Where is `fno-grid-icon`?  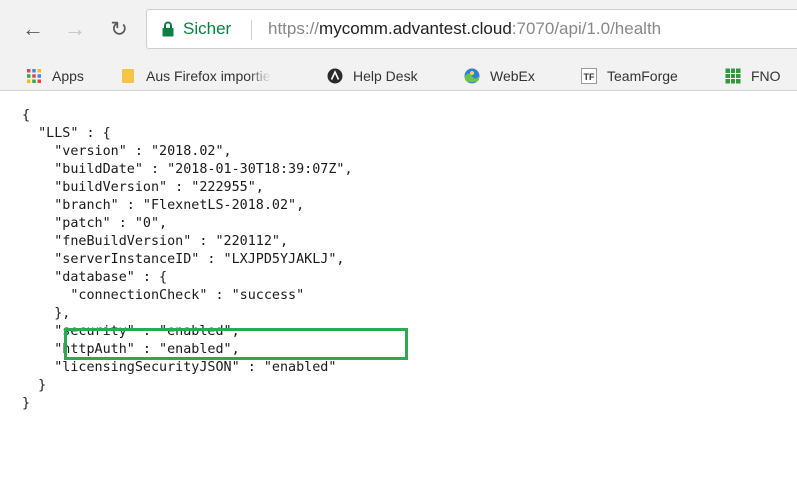
fno-grid-icon is located at coordinates (733, 76).